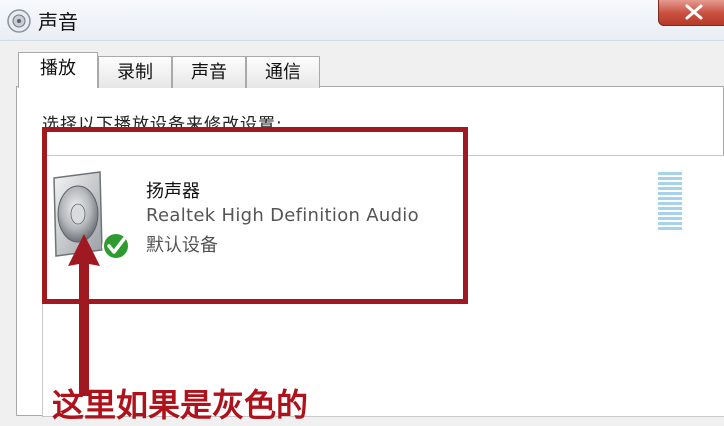 This screenshot has width=724, height=426. I want to click on speaker-app-icon, so click(19, 21).